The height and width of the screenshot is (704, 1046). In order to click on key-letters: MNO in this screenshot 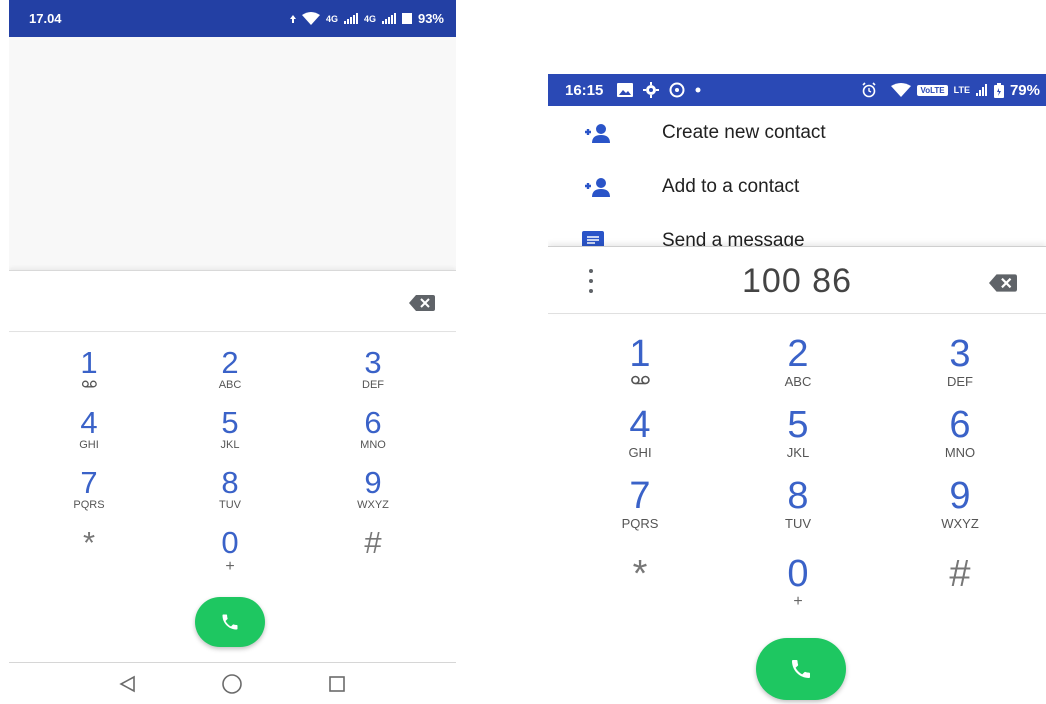, I will do `click(960, 452)`.